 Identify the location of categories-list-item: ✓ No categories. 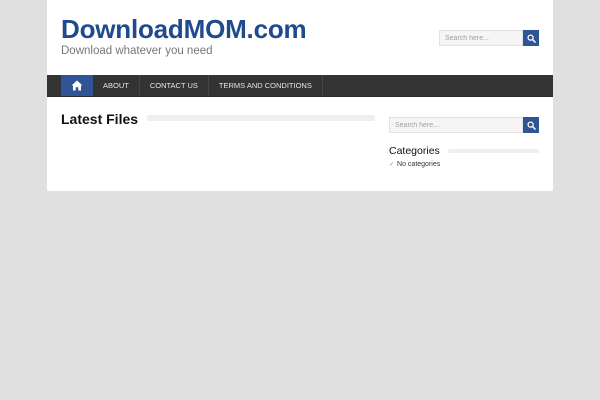
(414, 164).